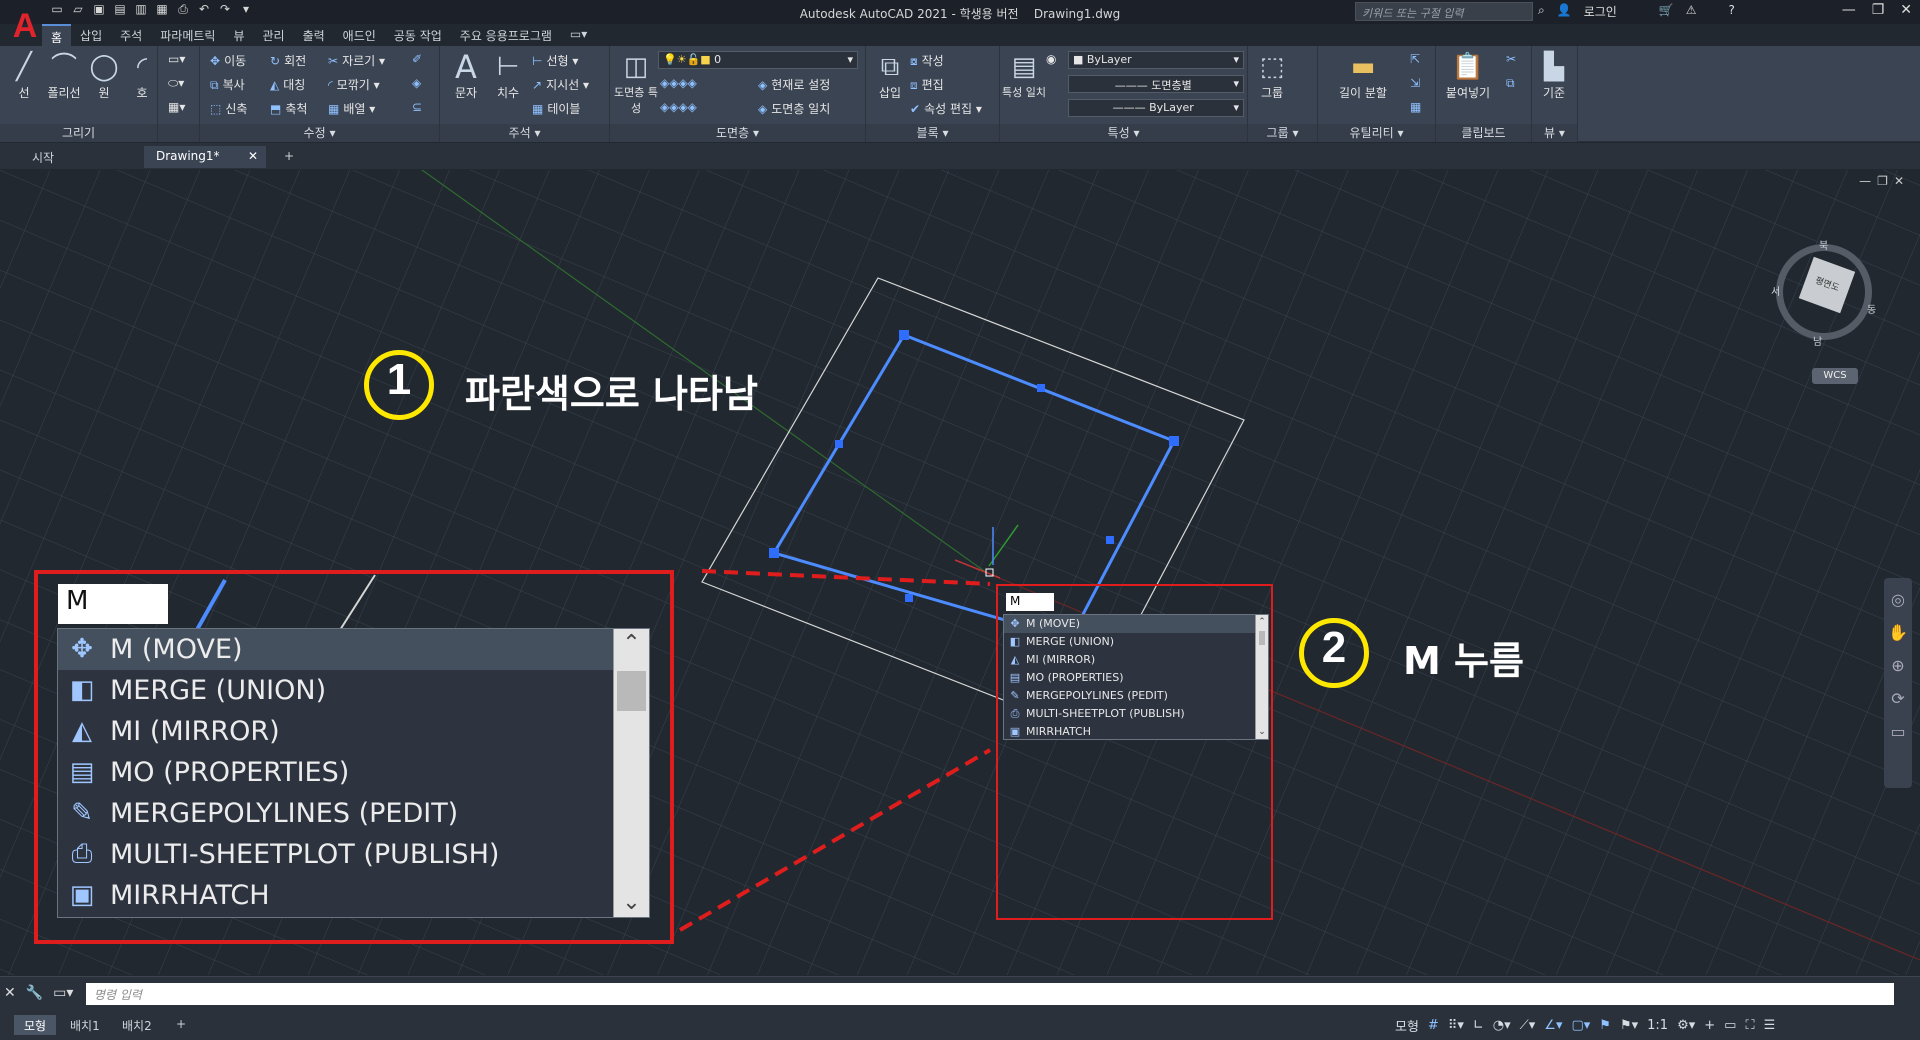 This screenshot has height=1040, width=1920. Describe the element at coordinates (506, 35) in the screenshot. I see `tab-featured-apps: 주요 응용프로그램` at that location.